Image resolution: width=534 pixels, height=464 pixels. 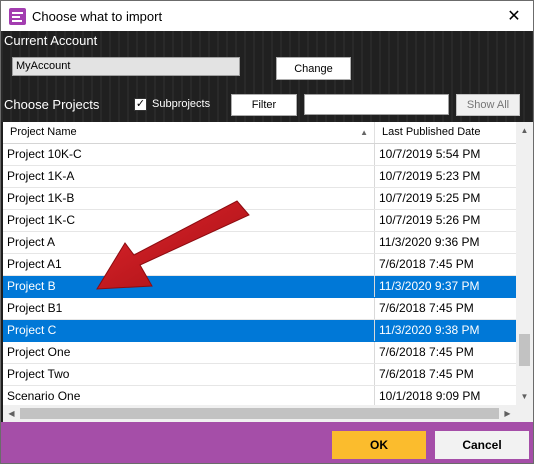 What do you see at coordinates (430, 396) in the screenshot?
I see `last-published-cell: 10/1/2018 9:09 PM` at bounding box center [430, 396].